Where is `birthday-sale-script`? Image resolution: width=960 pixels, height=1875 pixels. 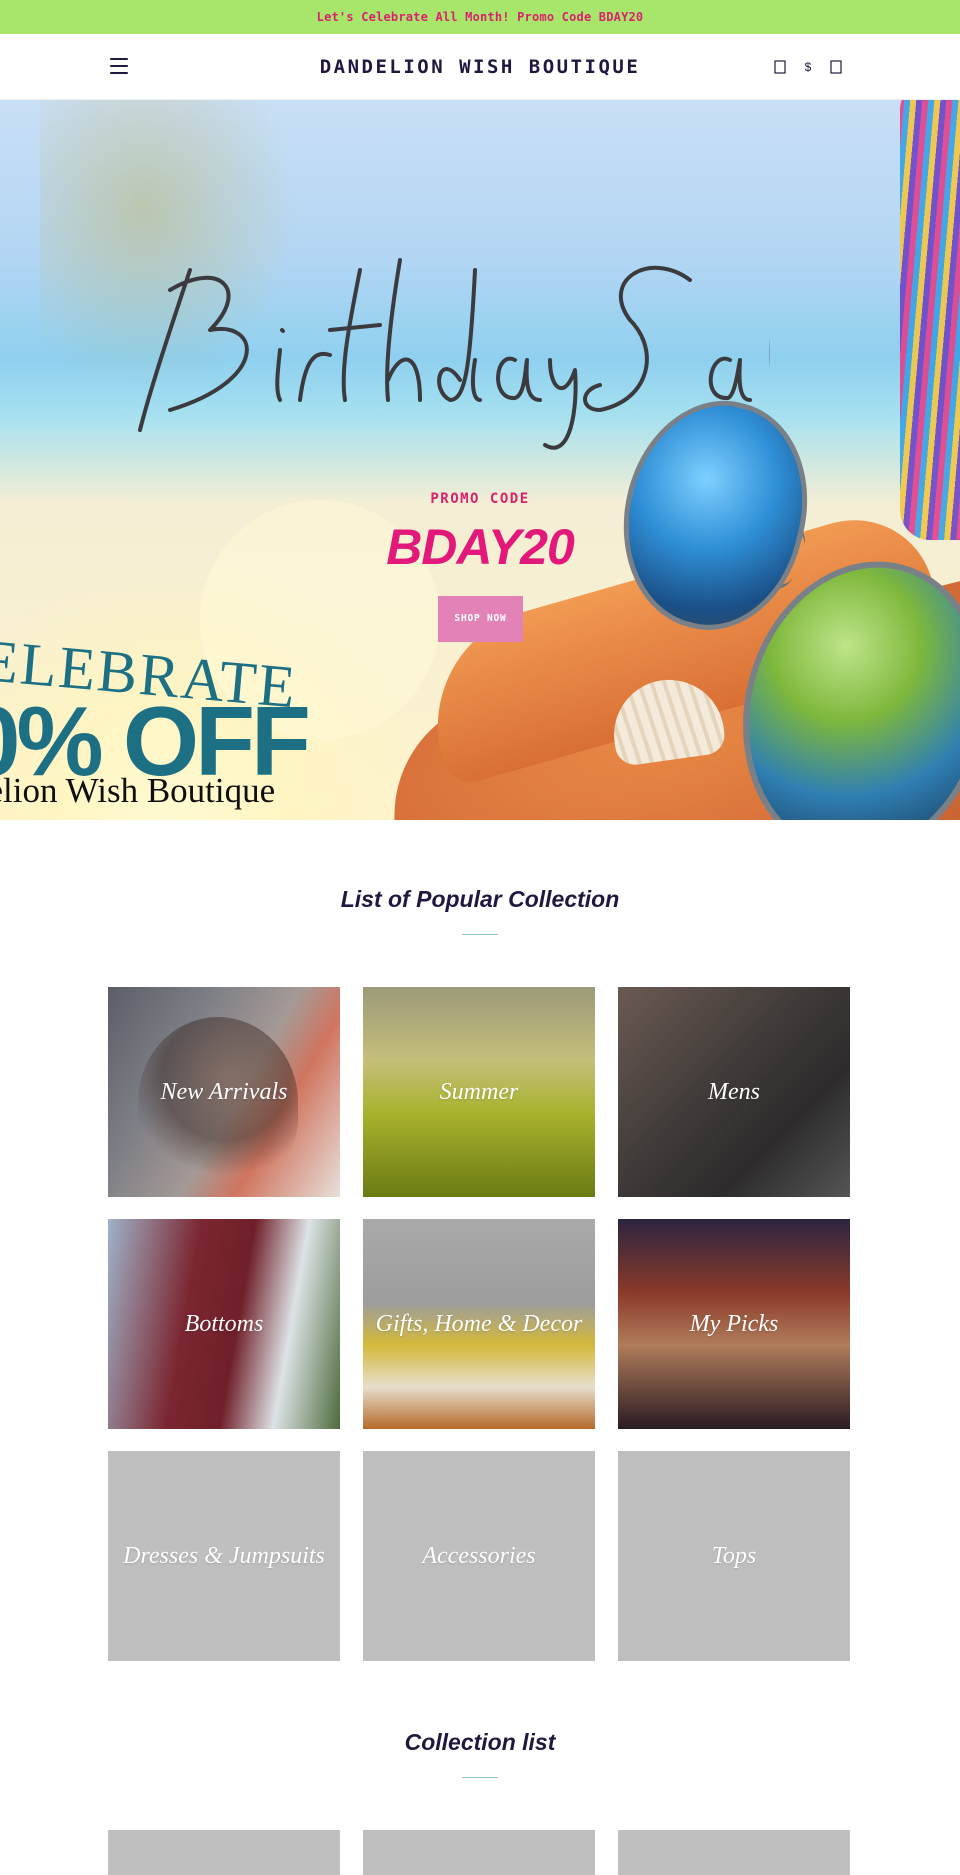
birthday-sale-script is located at coordinates (454, 354).